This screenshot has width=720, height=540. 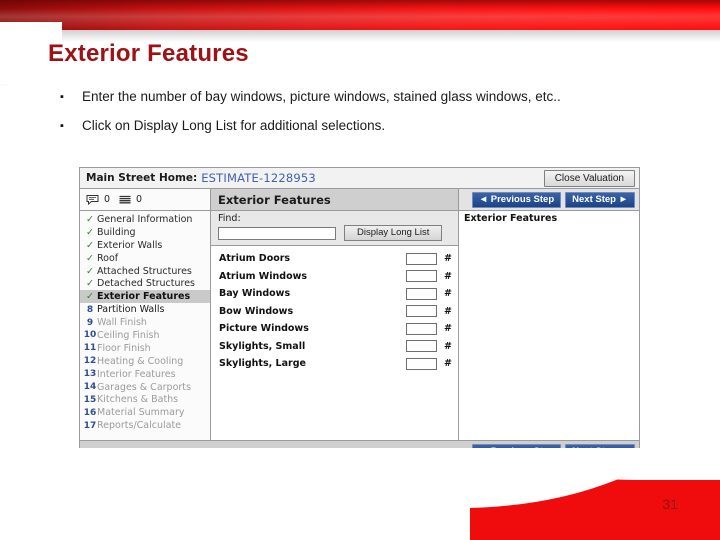 I want to click on selection-pane-title: Exterior Features, so click(x=511, y=218).